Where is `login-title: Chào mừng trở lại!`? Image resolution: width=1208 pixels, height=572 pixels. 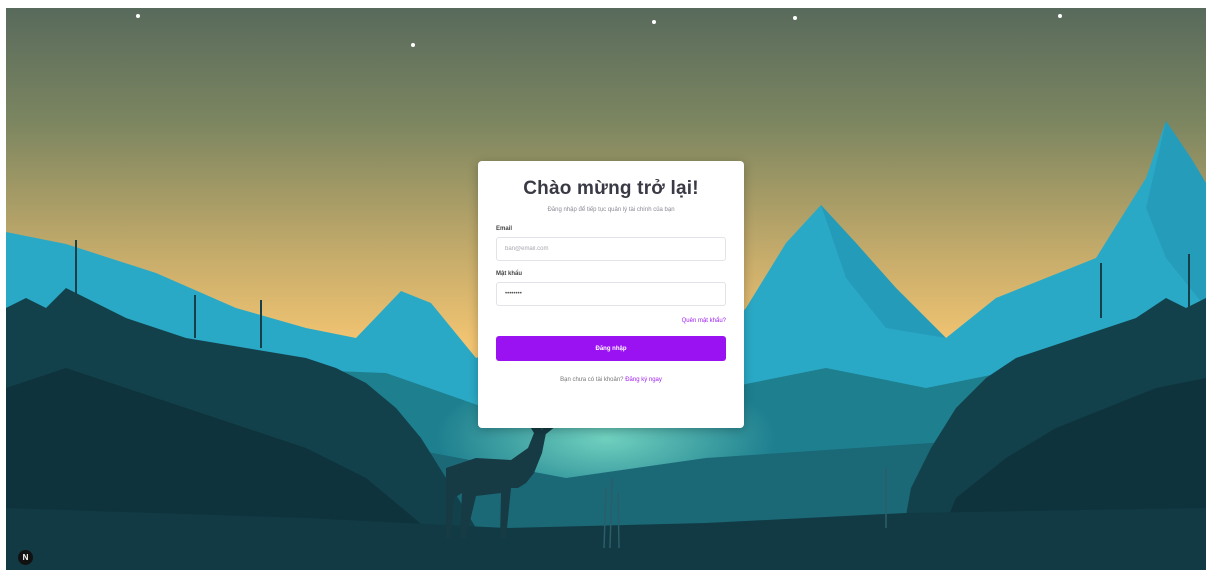 login-title: Chào mừng trở lại! is located at coordinates (611, 188).